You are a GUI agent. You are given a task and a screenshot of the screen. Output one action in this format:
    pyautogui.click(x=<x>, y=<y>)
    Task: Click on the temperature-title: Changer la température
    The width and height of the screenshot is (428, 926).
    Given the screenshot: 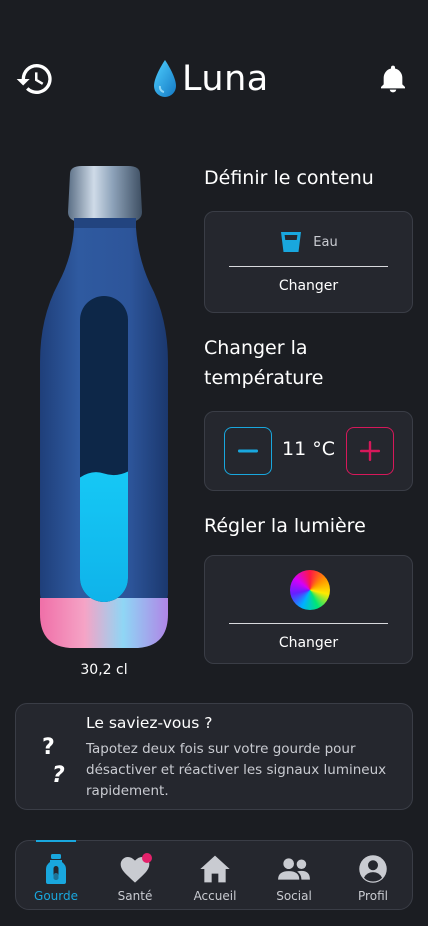 What is the action you would take?
    pyautogui.click(x=264, y=363)
    